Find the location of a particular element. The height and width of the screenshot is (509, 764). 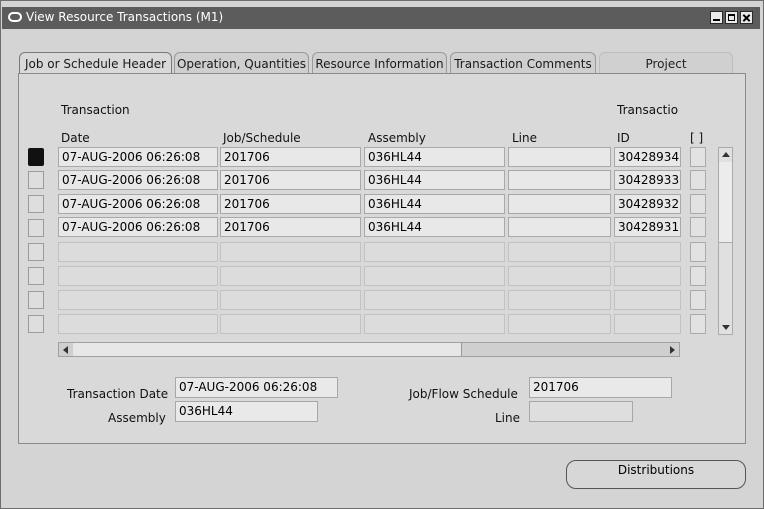

transaction-id-cell: 30428934 is located at coordinates (647, 157).